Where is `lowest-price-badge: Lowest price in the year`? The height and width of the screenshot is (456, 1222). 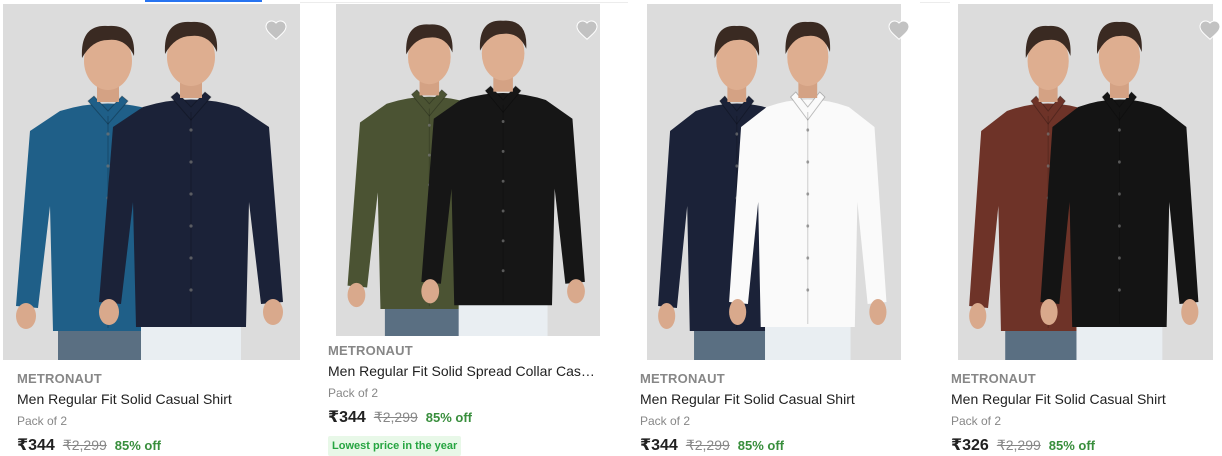 lowest-price-badge: Lowest price in the year is located at coordinates (395, 446).